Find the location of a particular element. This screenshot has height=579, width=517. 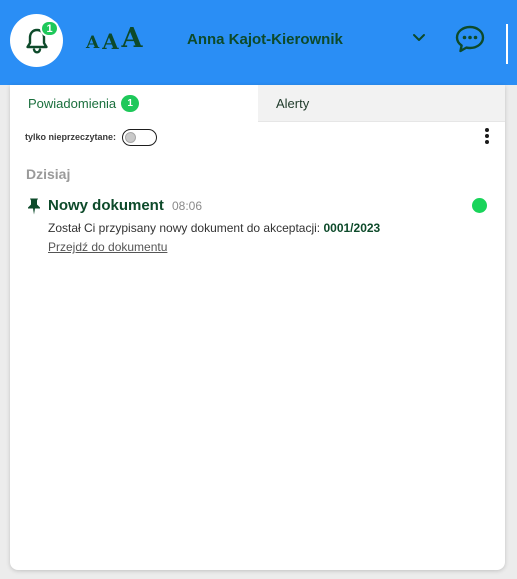

notification-time: 08:06 is located at coordinates (187, 206).